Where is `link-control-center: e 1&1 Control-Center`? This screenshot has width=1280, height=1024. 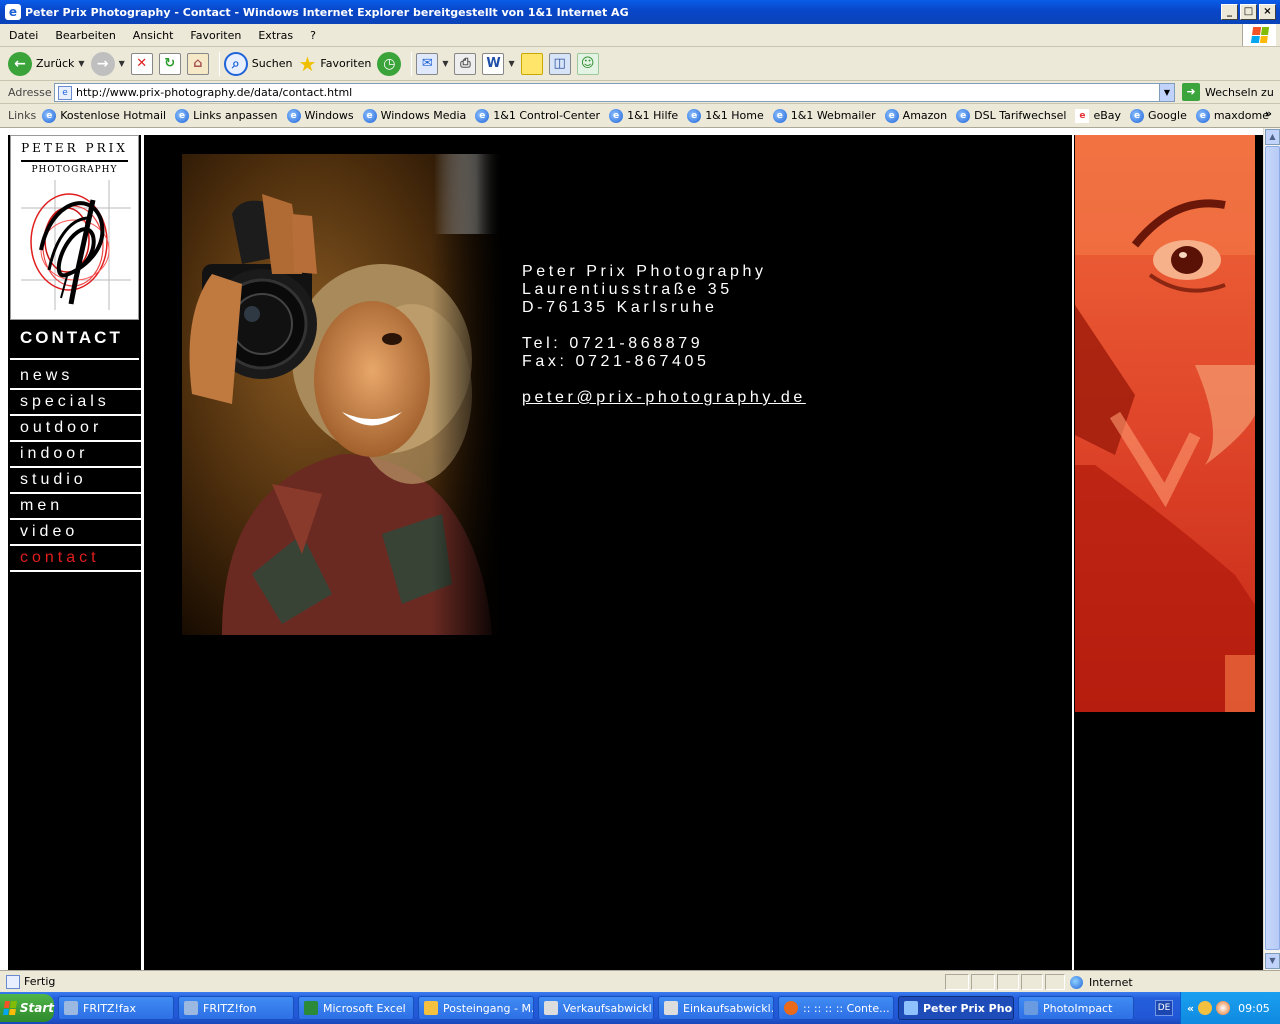
link-control-center: e 1&1 Control-Center is located at coordinates (537, 115).